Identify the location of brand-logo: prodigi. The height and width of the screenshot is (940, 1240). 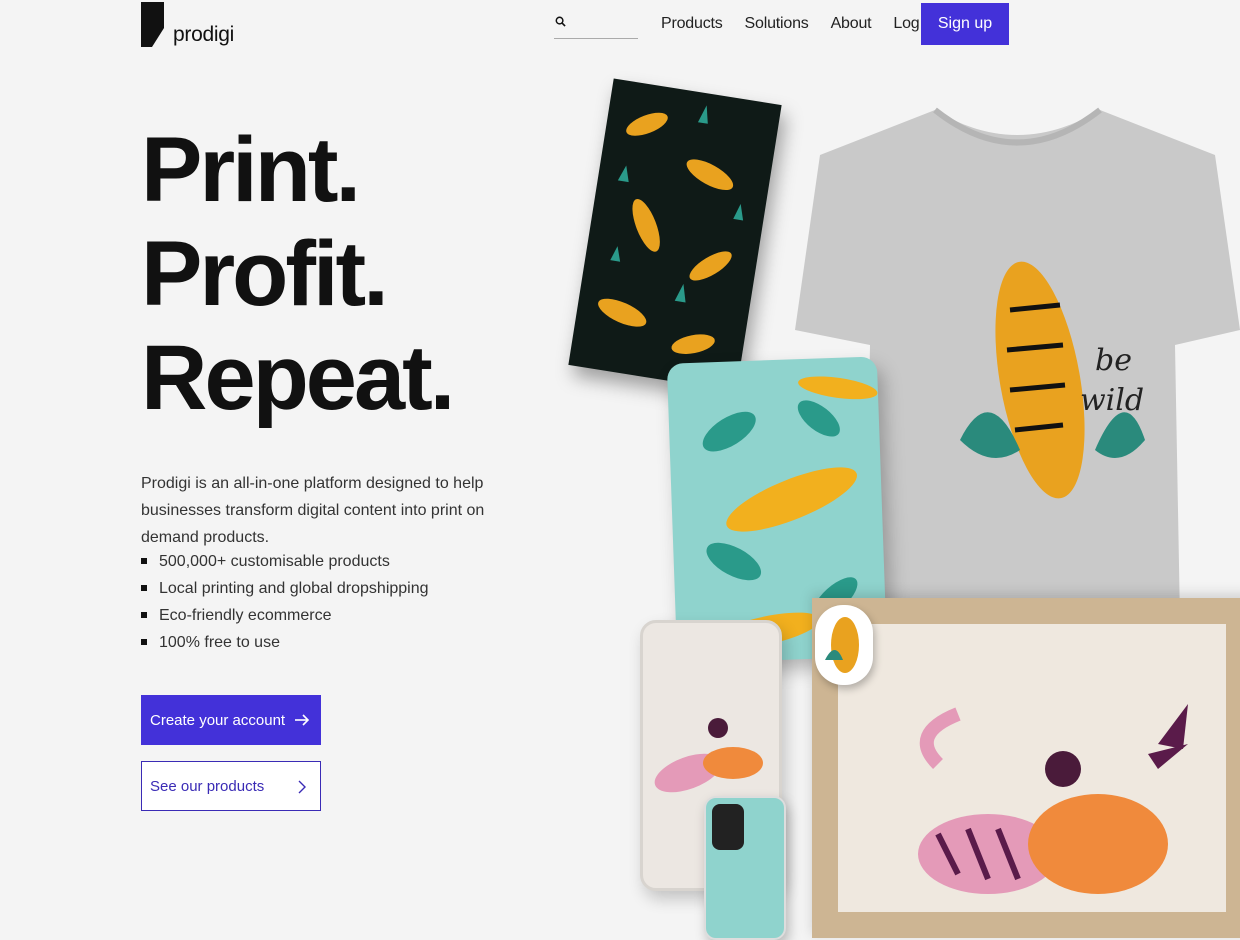
(187, 24).